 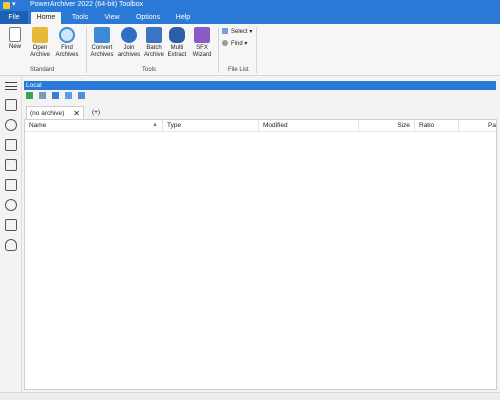 I want to click on left-rail, so click(x=11, y=234).